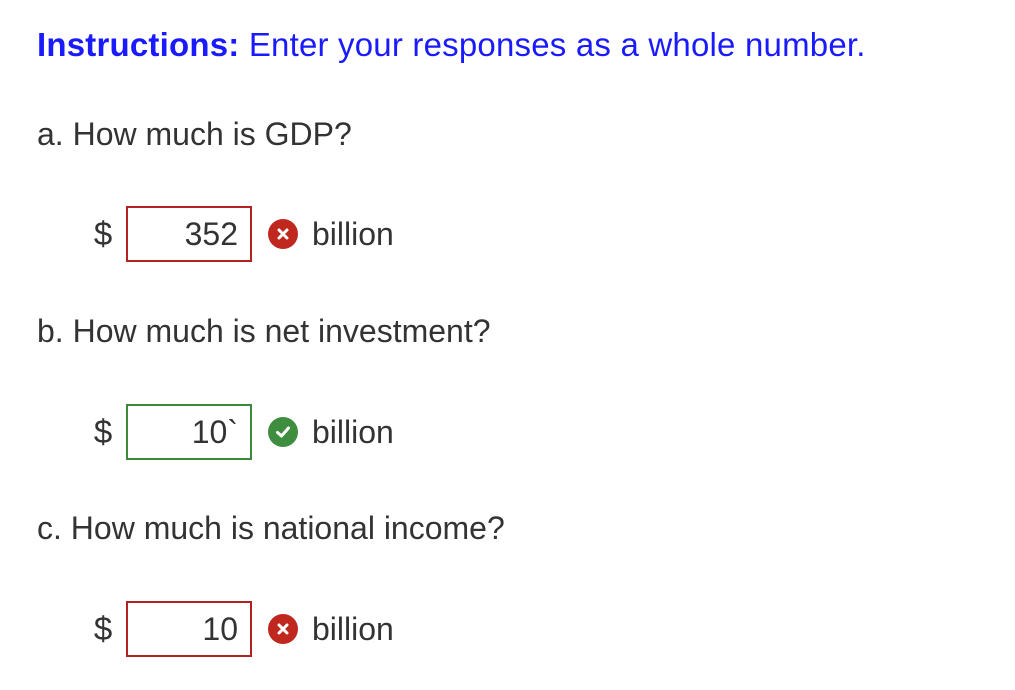 Image resolution: width=1015 pixels, height=690 pixels. I want to click on question-b-answer-row: $ billion, so click(237, 432).